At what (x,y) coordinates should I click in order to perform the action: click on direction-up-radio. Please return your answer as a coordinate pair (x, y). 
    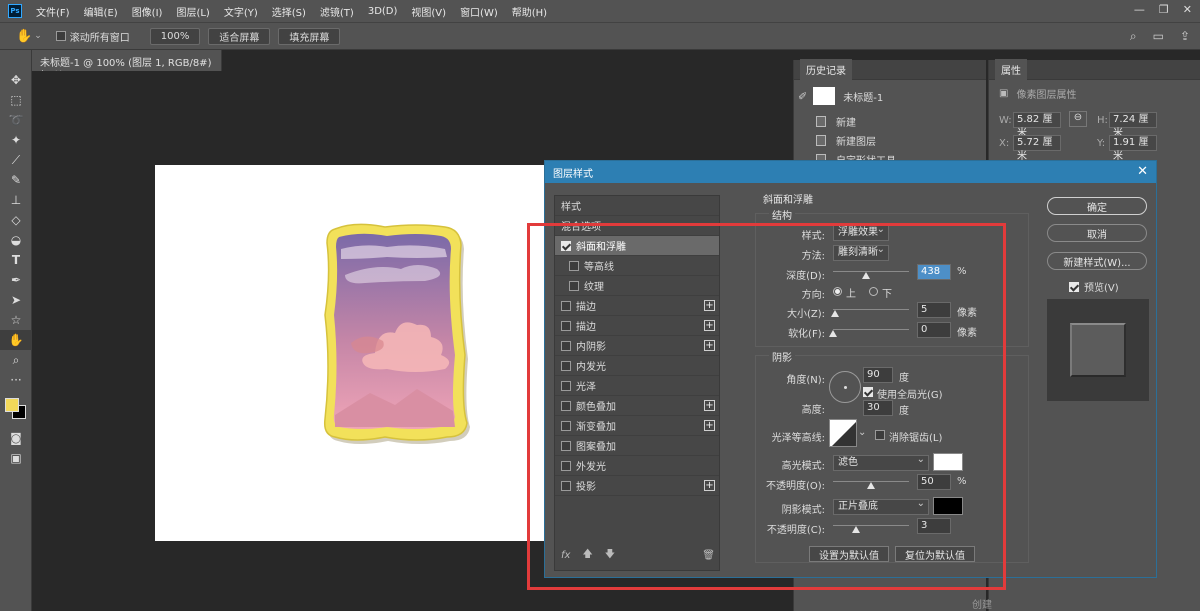
    Looking at the image, I should click on (837, 291).